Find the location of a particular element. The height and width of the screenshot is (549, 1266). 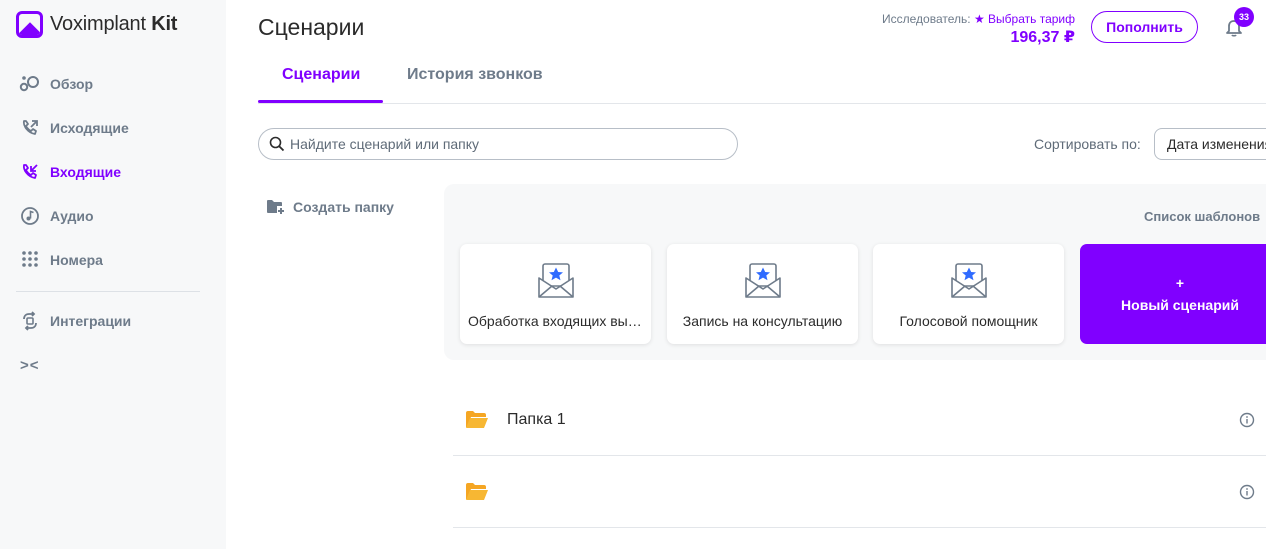

logo-text-bold: Kit is located at coordinates (164, 24).